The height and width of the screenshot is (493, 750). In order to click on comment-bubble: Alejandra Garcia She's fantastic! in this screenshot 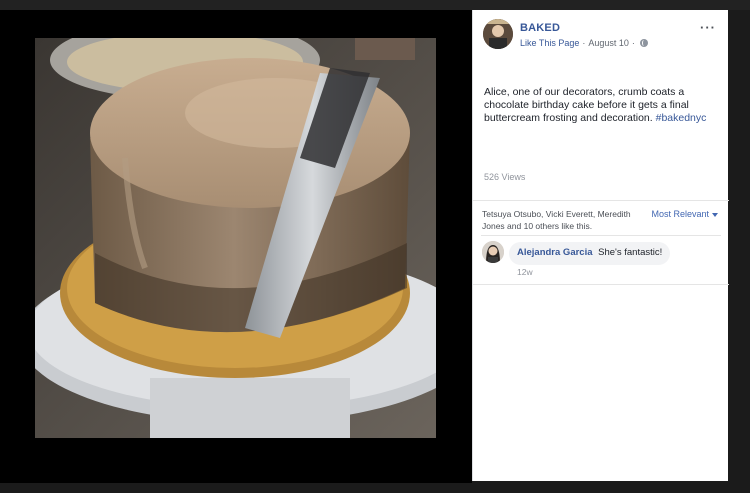, I will do `click(590, 253)`.